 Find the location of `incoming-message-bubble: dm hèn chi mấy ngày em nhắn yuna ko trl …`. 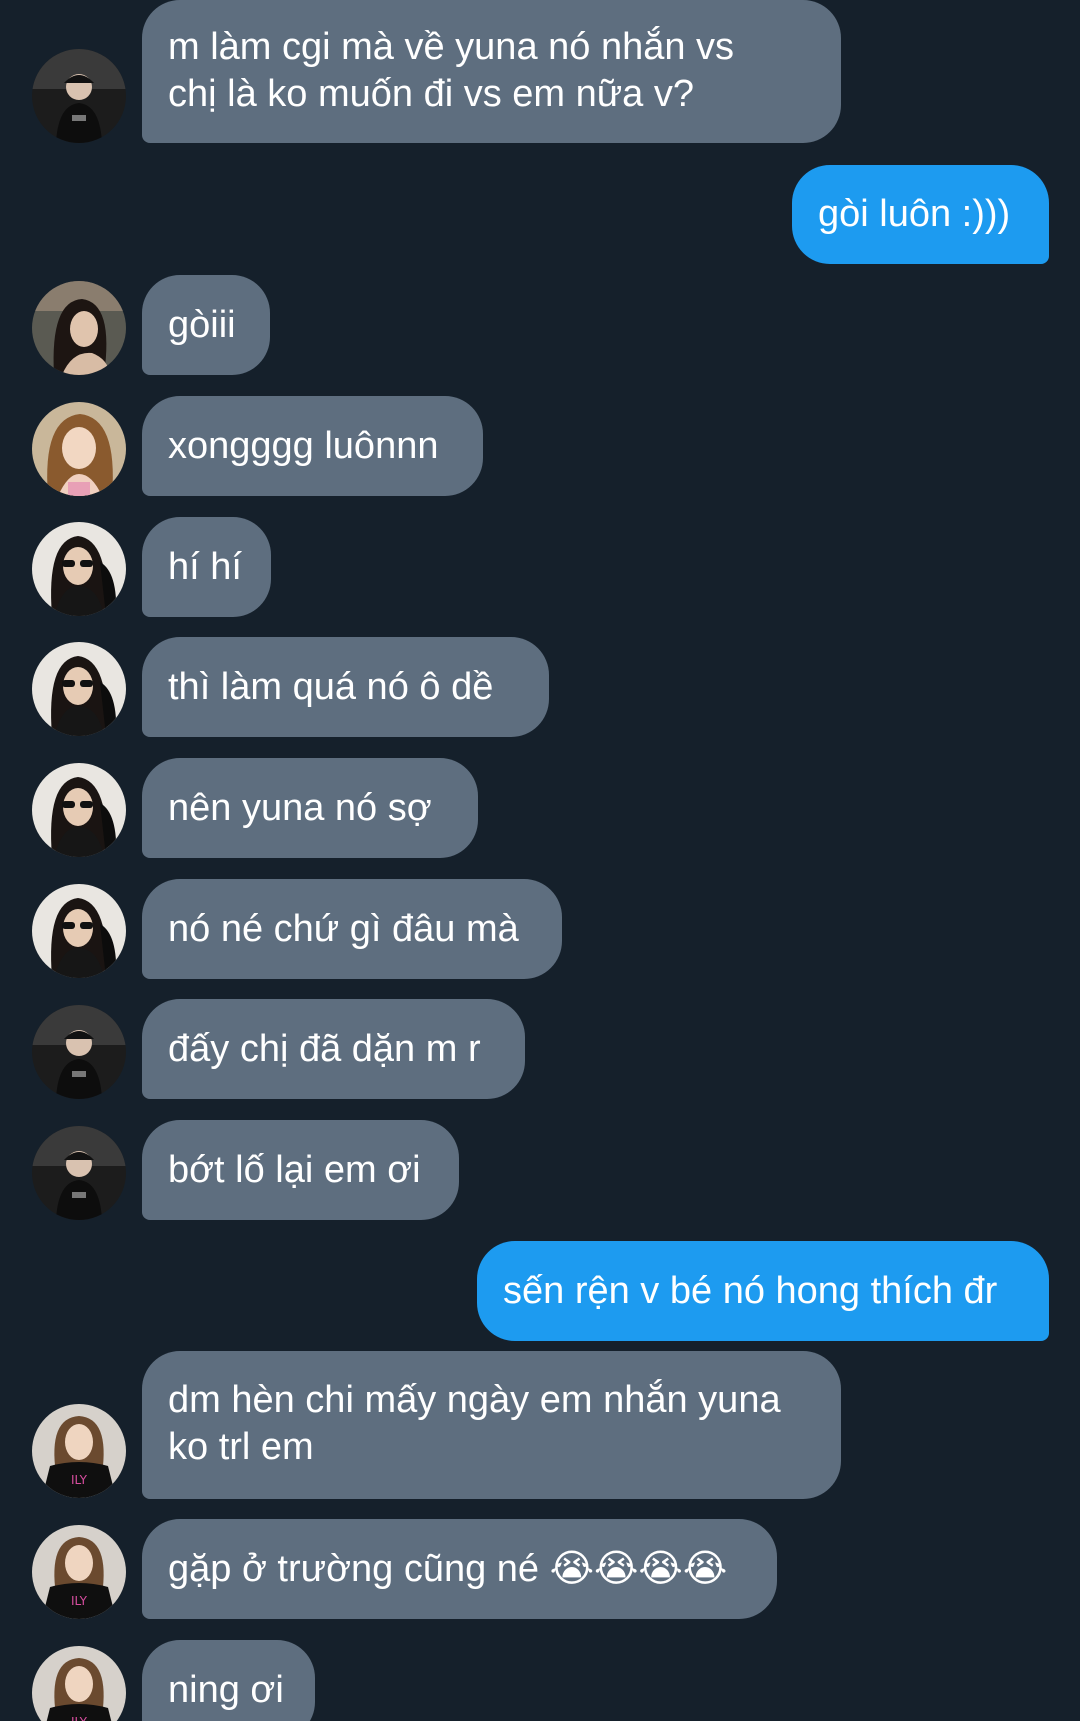

incoming-message-bubble: dm hèn chi mấy ngày em nhắn yuna ko trl … is located at coordinates (491, 1425).